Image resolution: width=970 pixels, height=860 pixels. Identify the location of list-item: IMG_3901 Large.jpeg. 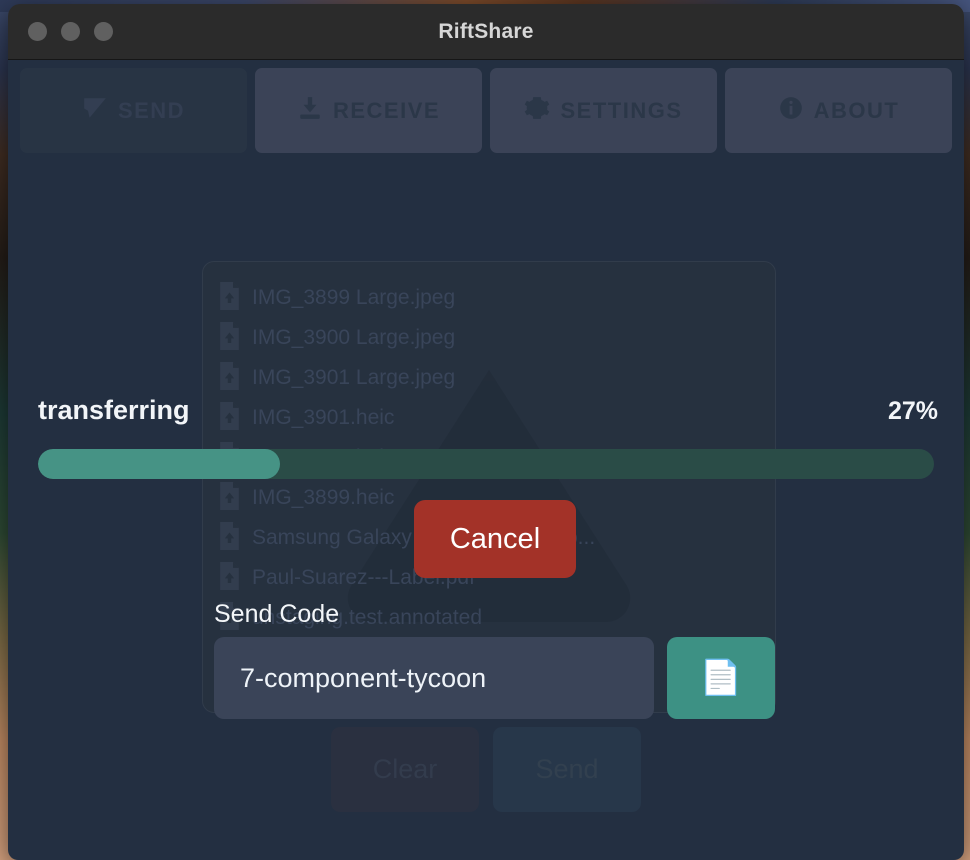
(496, 378).